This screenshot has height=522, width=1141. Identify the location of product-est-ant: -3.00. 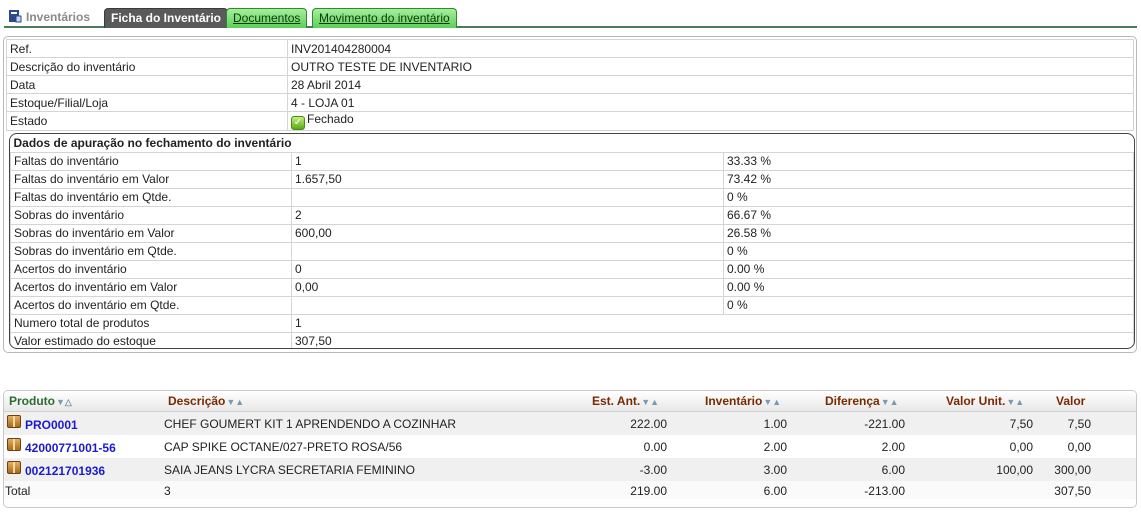
(653, 470).